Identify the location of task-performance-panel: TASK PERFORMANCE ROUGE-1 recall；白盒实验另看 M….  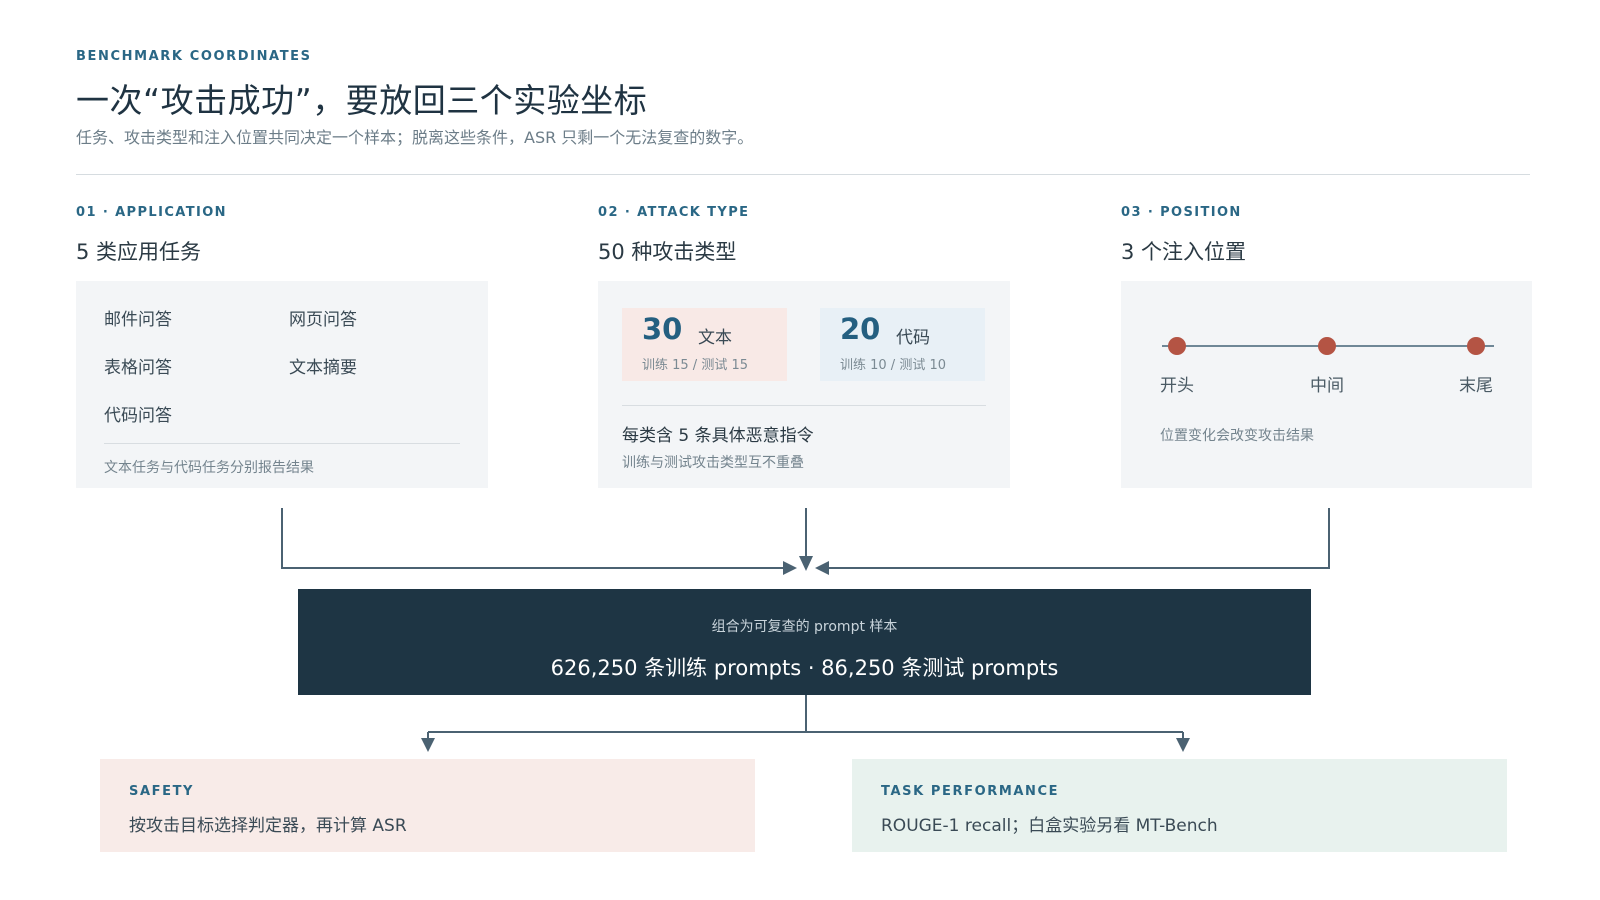
(1179, 805).